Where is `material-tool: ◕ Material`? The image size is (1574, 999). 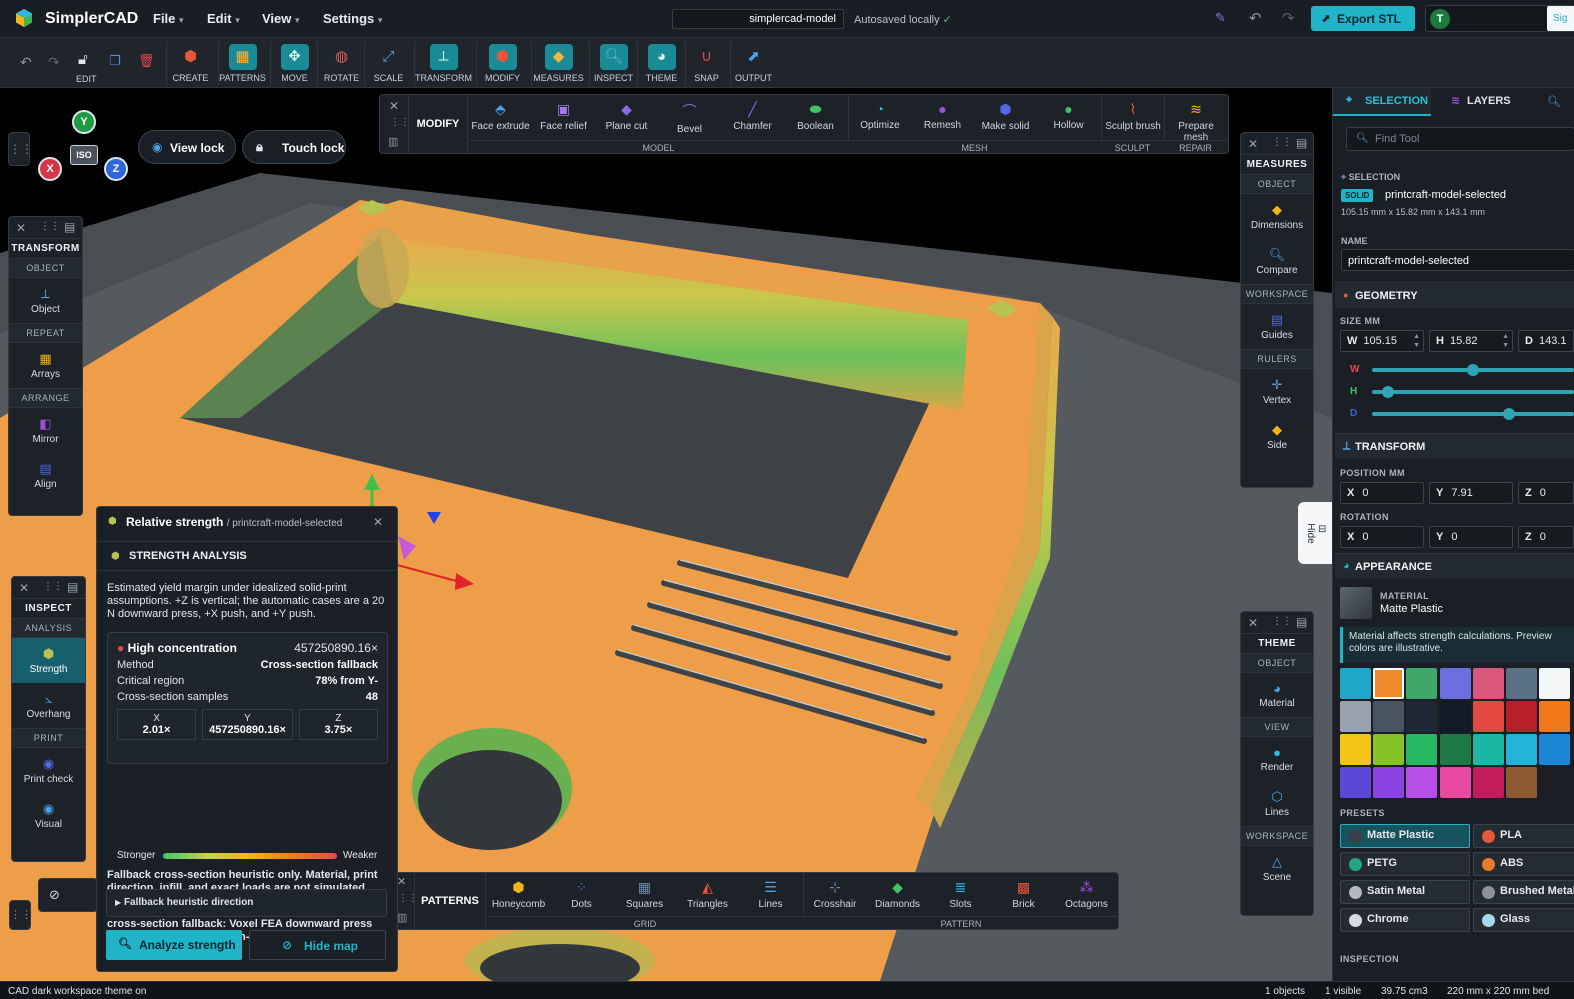
material-tool: ◕ Material is located at coordinates (1277, 695).